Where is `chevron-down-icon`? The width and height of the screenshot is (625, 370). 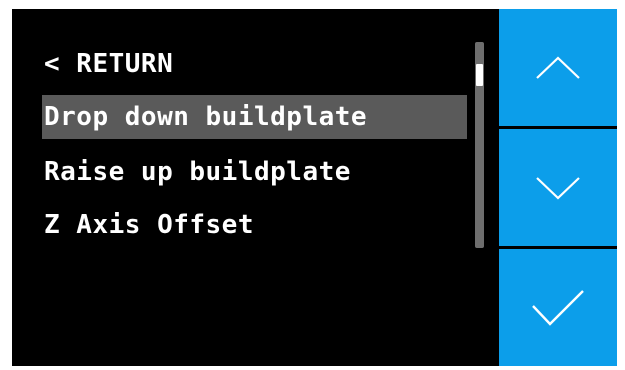 chevron-down-icon is located at coordinates (558, 188).